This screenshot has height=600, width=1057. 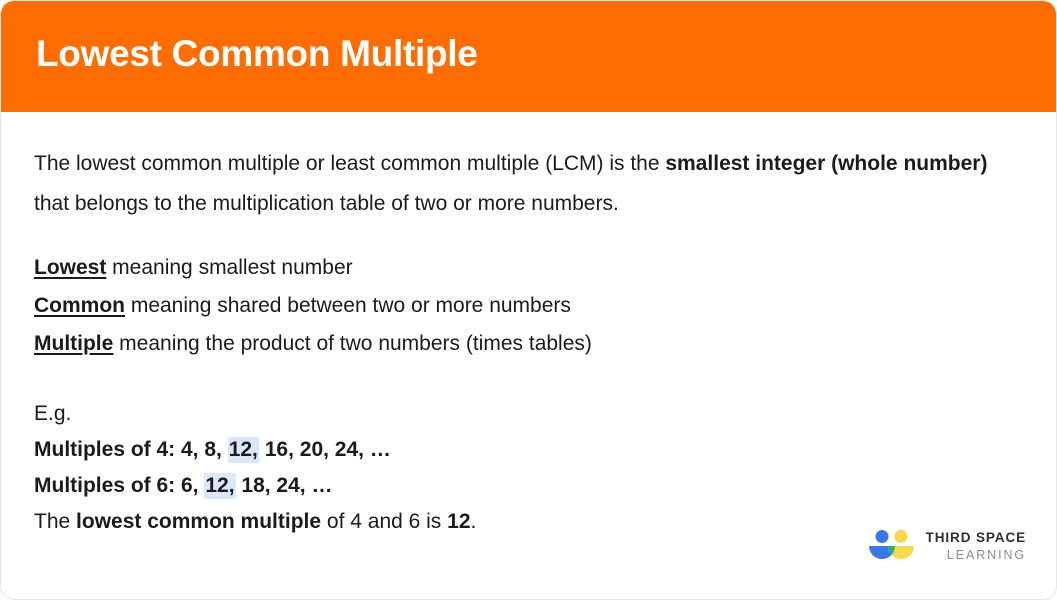 I want to click on highlight-12-in-multiples-of-6: 12,, so click(x=220, y=486).